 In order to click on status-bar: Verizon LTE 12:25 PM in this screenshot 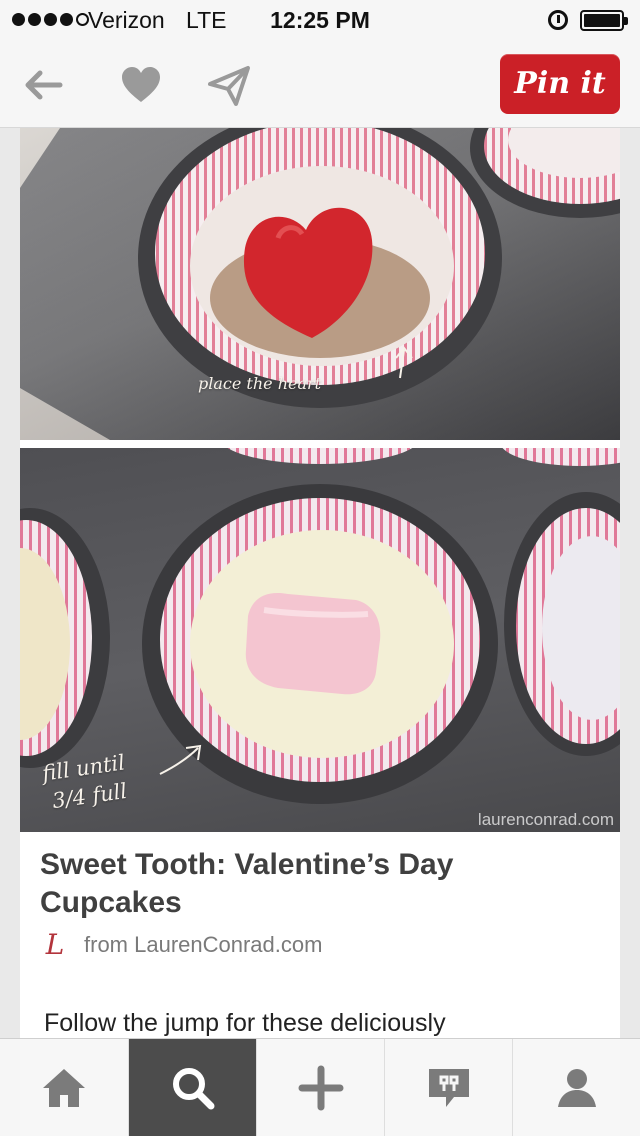, I will do `click(320, 20)`.